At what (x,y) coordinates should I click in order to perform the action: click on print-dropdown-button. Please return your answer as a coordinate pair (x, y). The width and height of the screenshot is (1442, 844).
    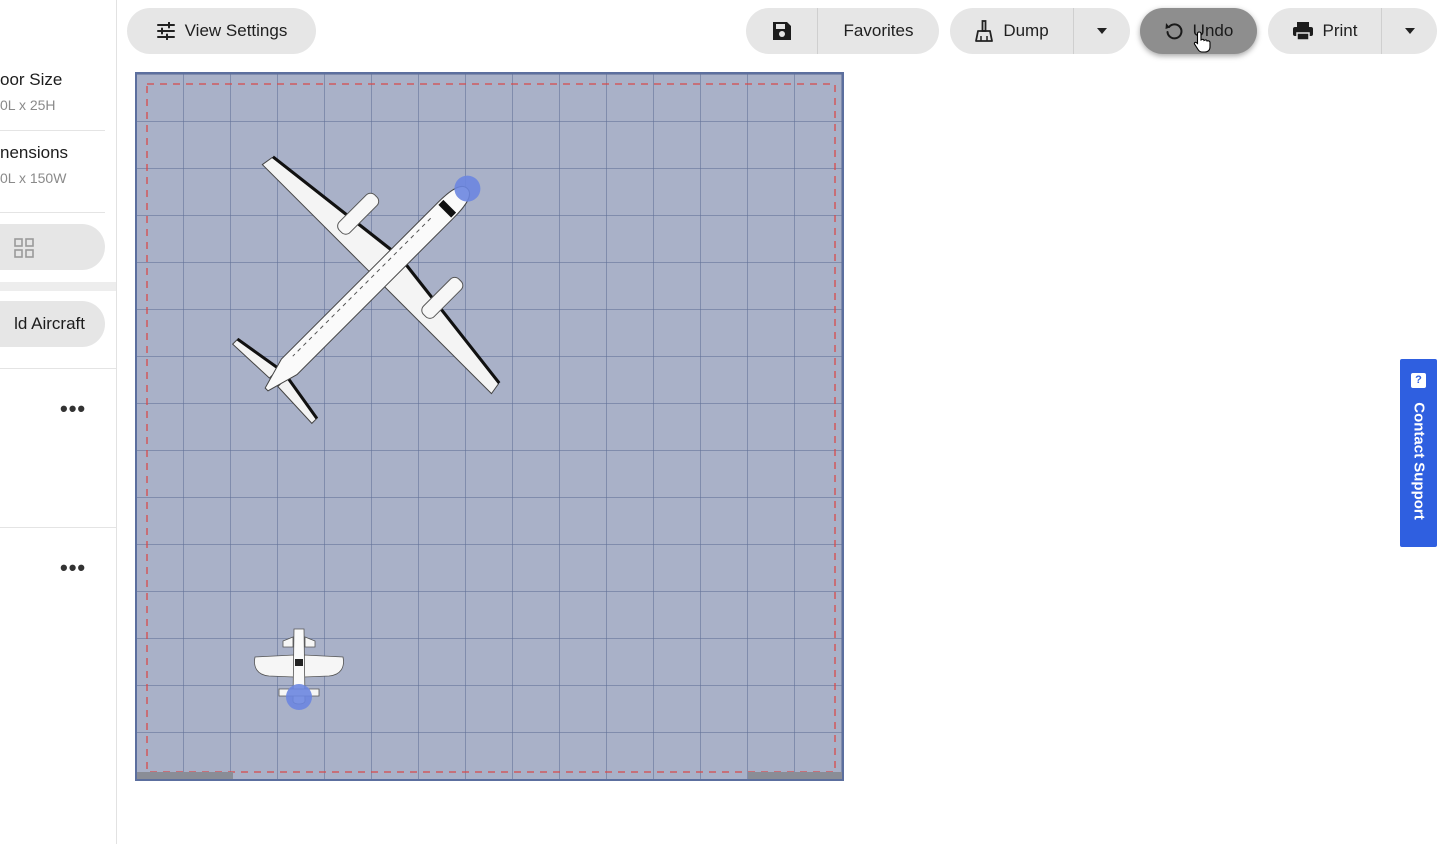
    Looking at the image, I should click on (1409, 31).